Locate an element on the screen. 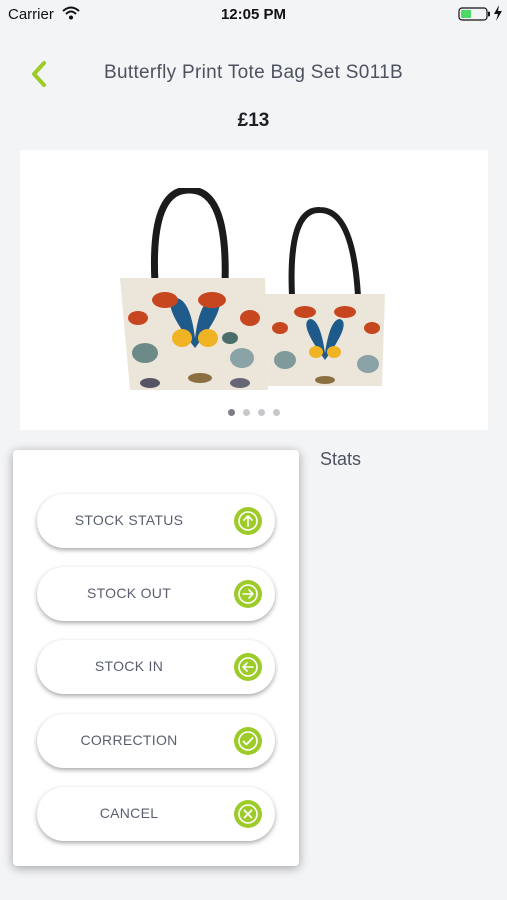  stock-in-label: STOCK IN is located at coordinates (129, 666).